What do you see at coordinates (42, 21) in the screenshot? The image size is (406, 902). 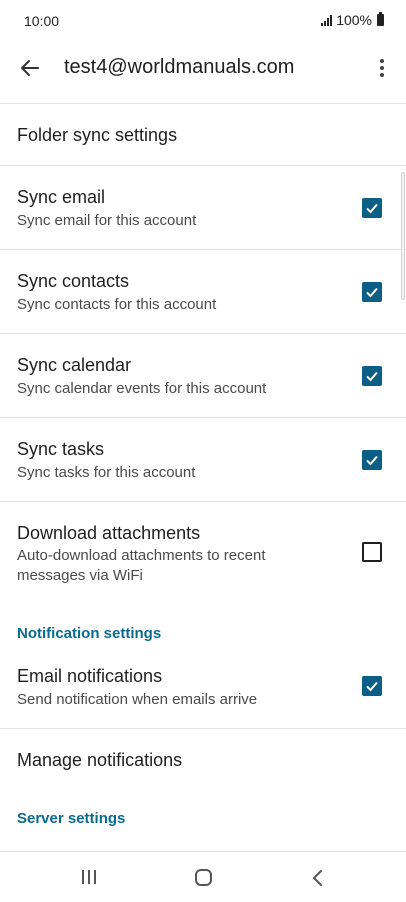 I see `status-time: 10:00` at bounding box center [42, 21].